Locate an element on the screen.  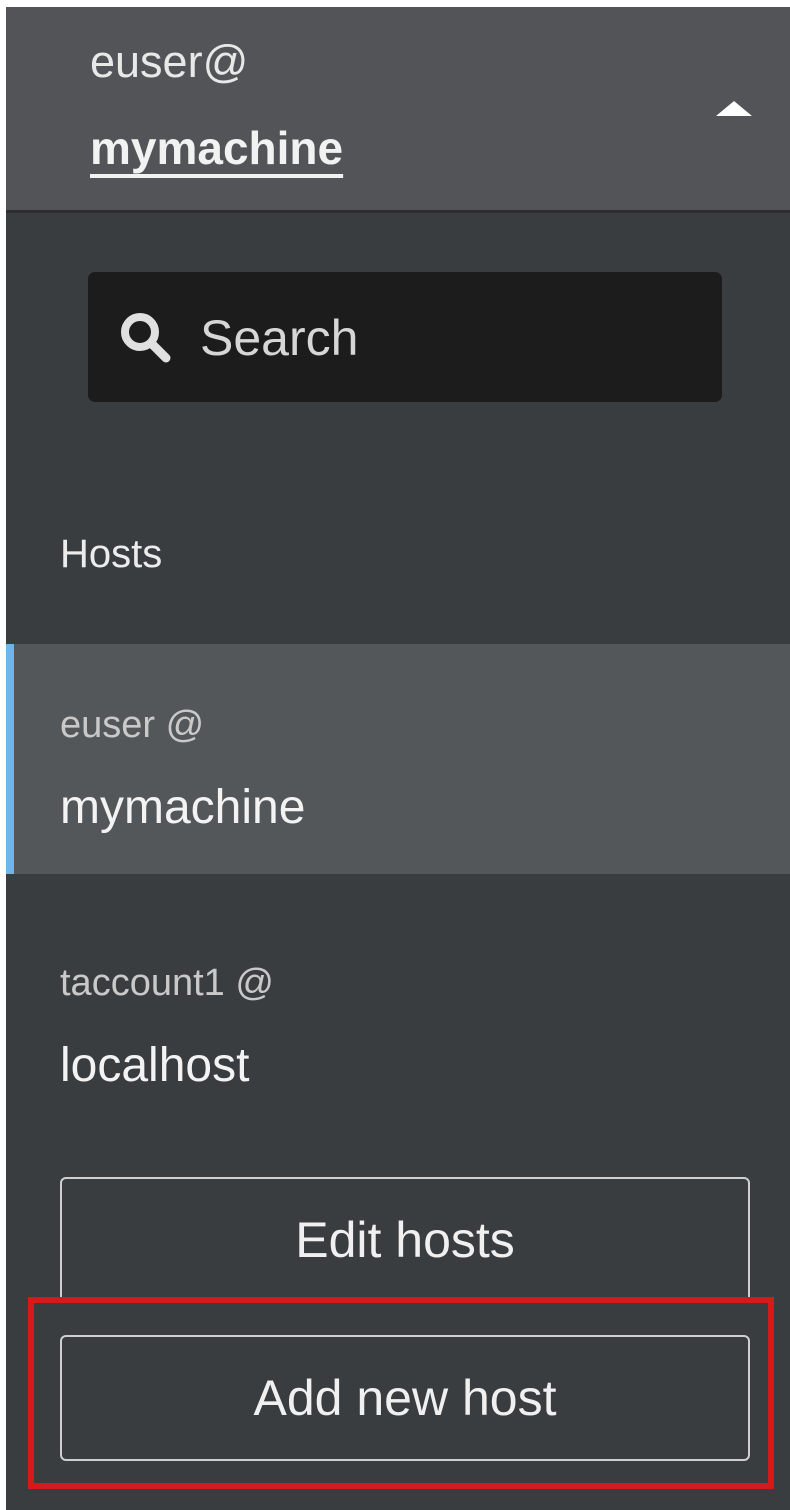
current-host-user: euser@ is located at coordinates (169, 61).